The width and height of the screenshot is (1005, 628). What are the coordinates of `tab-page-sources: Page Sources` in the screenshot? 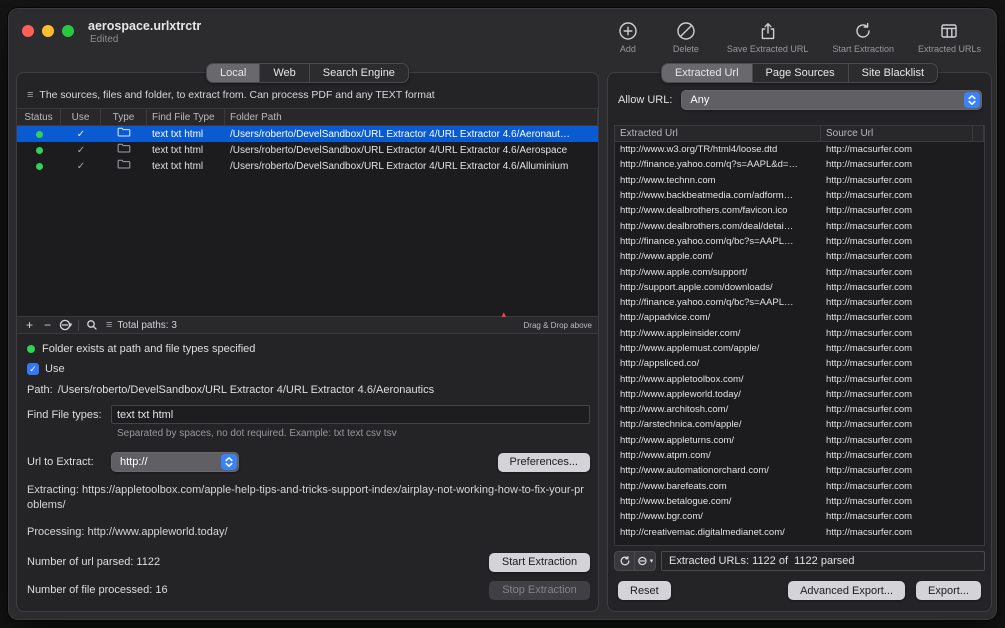 It's located at (801, 73).